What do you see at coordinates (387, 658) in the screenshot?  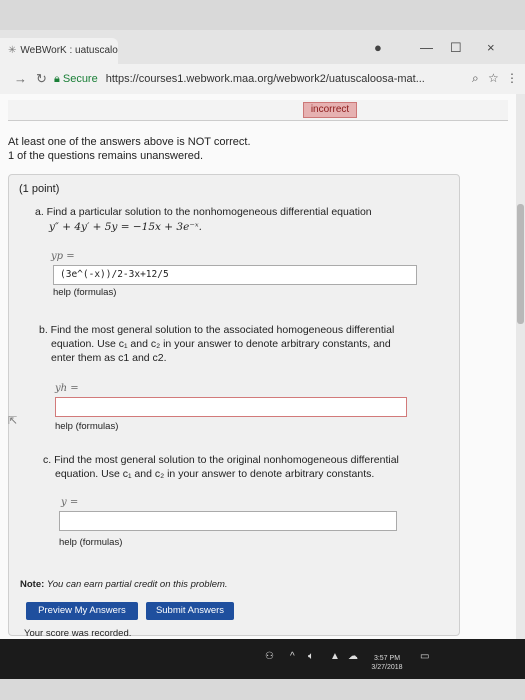 I see `clock-time: 3:57 PM` at bounding box center [387, 658].